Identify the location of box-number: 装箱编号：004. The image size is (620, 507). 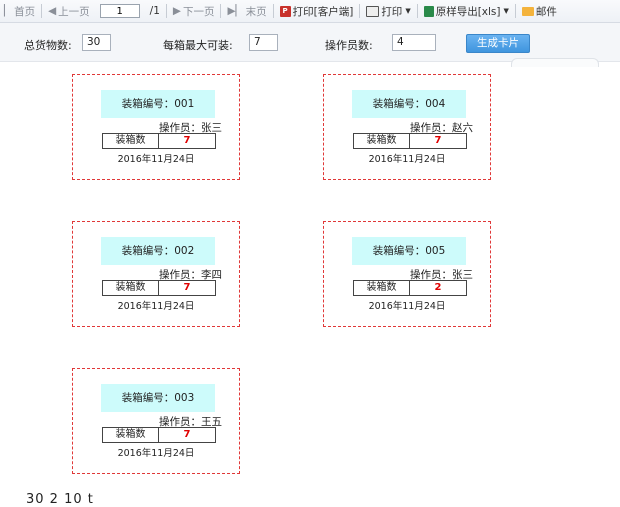
(409, 104).